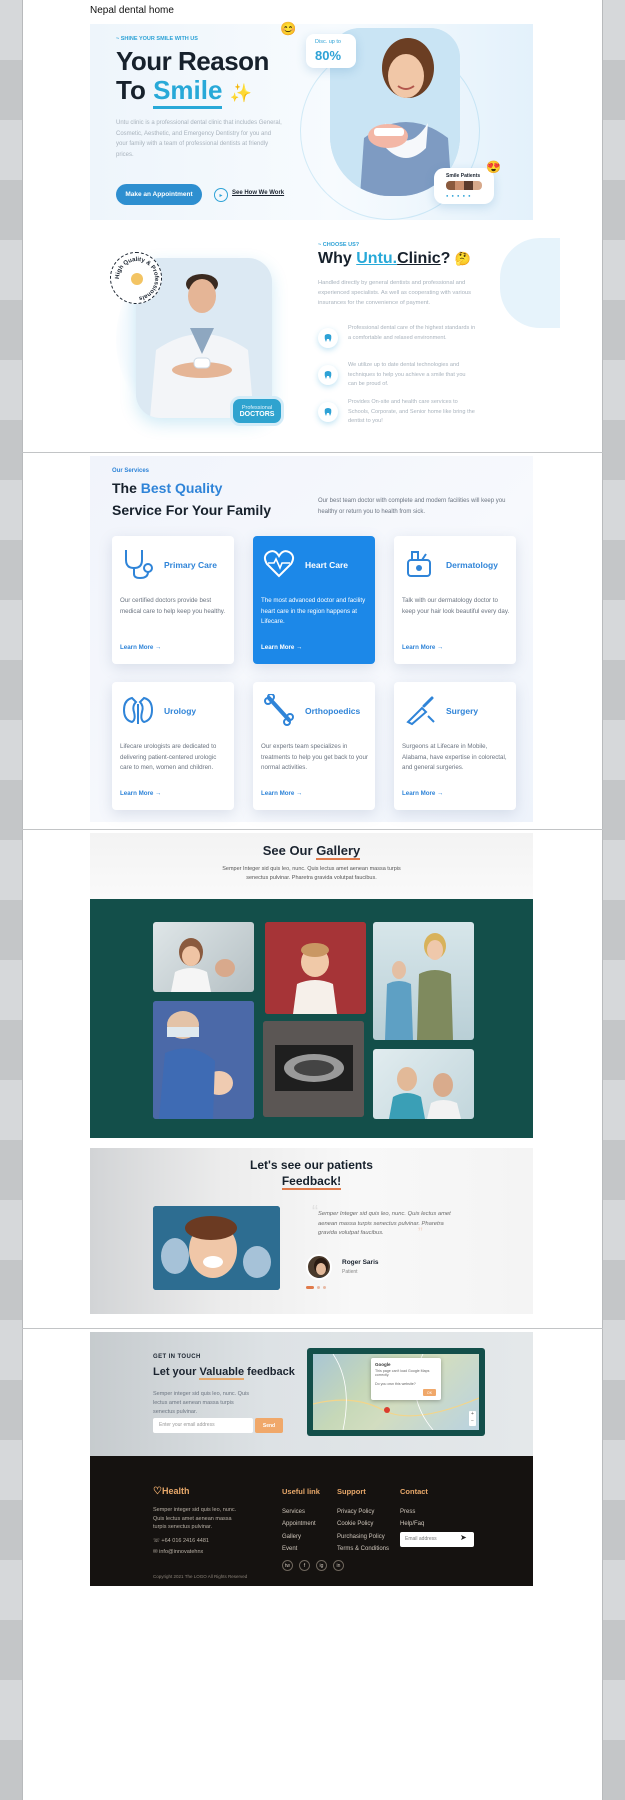 The width and height of the screenshot is (625, 1800). Describe the element at coordinates (377, 258) in the screenshot. I see `why-title-brand: Untu.` at that location.